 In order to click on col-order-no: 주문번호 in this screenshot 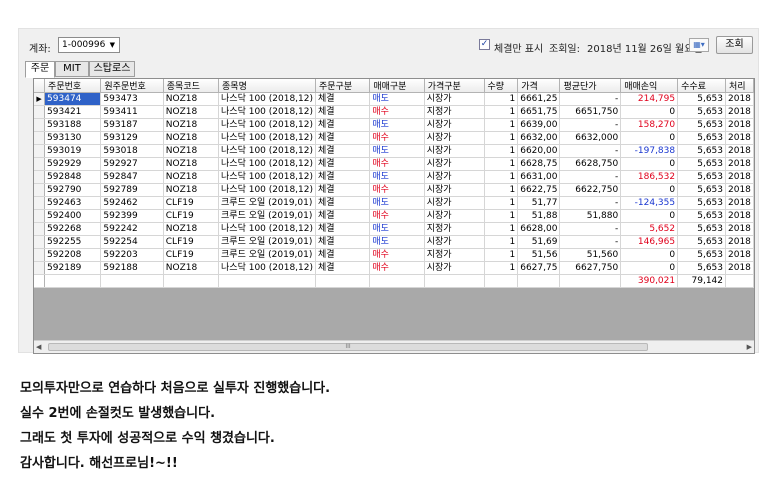, I will do `click(73, 86)`.